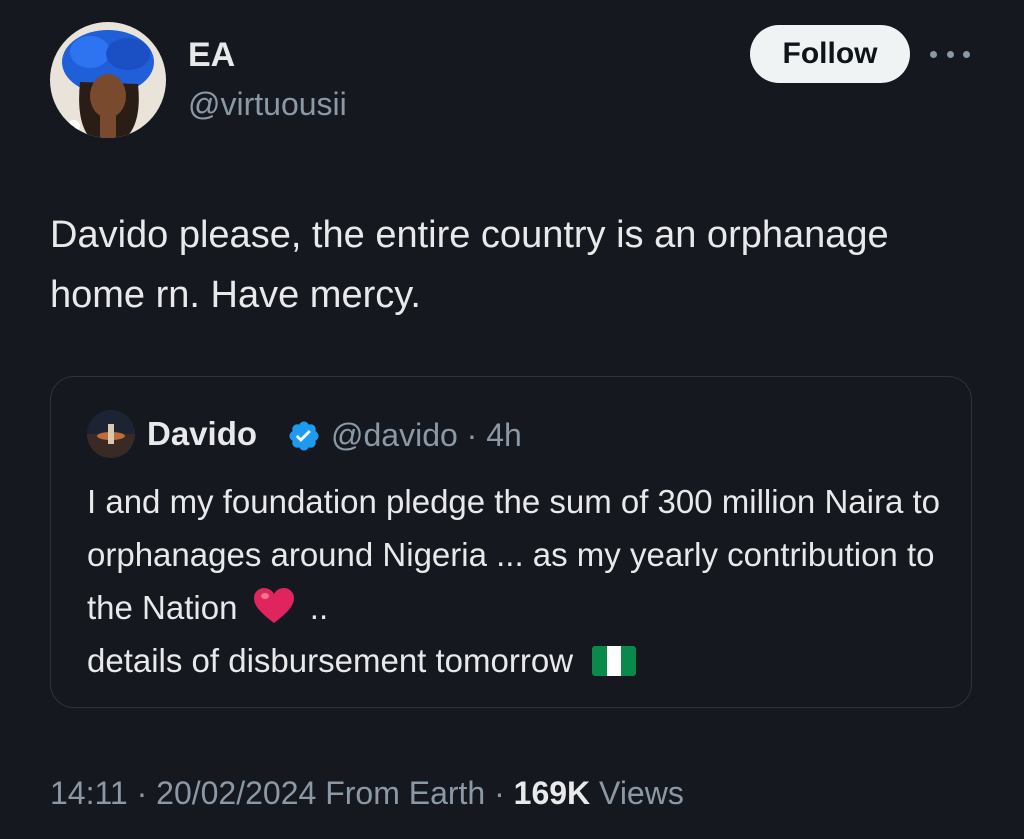  I want to click on quoted-text-part-2: .., so click(319, 607).